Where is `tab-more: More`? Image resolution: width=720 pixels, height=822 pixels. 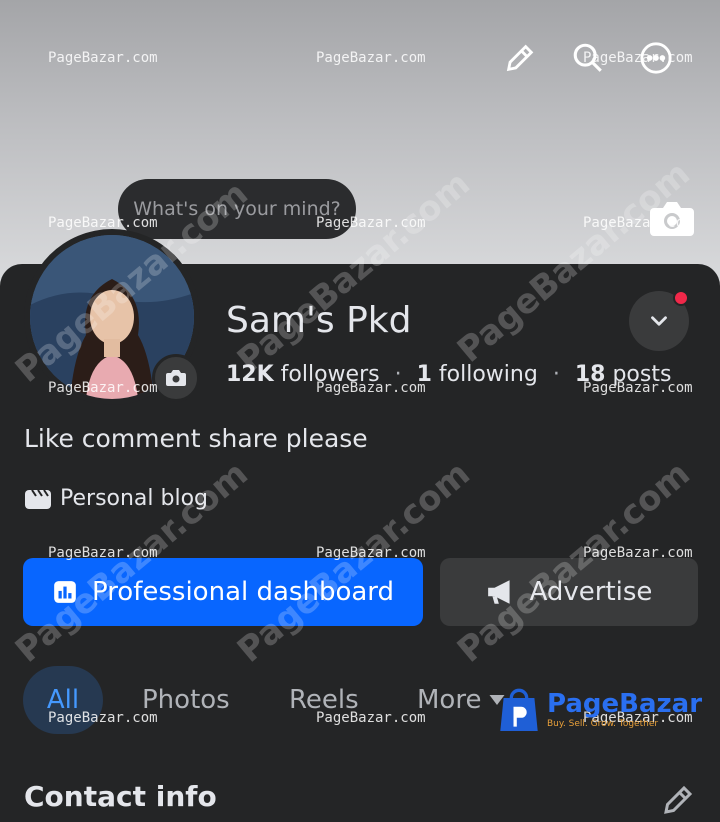 tab-more: More is located at coordinates (461, 700).